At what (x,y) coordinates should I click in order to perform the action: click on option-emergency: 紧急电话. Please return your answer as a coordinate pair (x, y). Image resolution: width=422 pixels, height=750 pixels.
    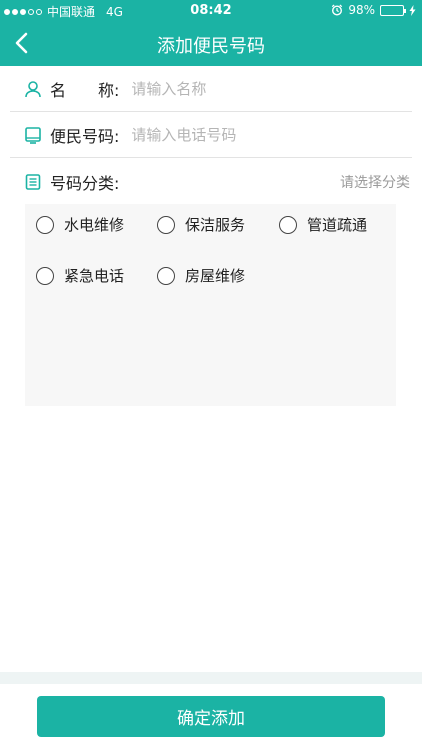
    Looking at the image, I should click on (80, 275).